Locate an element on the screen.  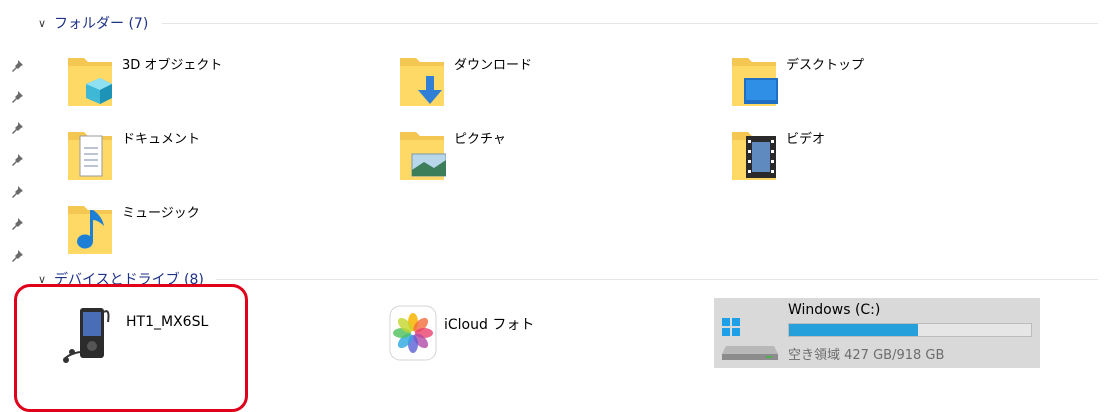
folder-documents: ドキュメント is located at coordinates (226, 163).